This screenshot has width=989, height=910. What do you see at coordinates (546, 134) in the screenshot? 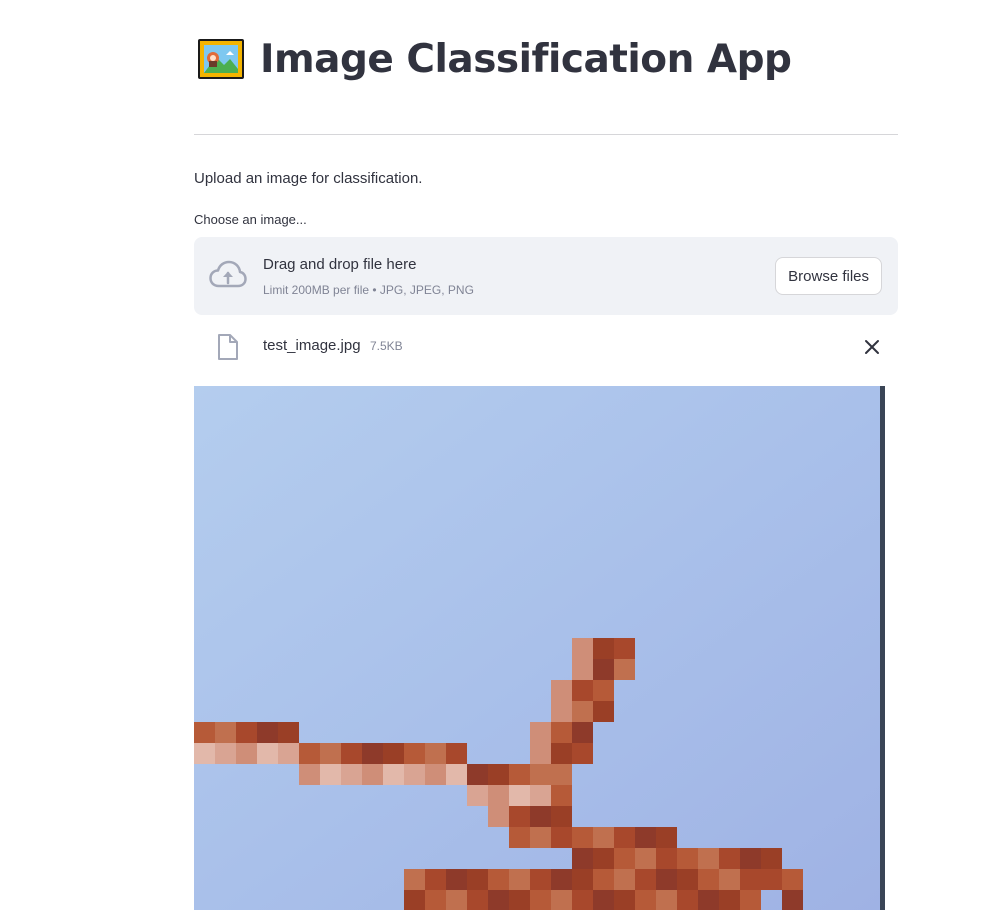
I see `header-divider` at bounding box center [546, 134].